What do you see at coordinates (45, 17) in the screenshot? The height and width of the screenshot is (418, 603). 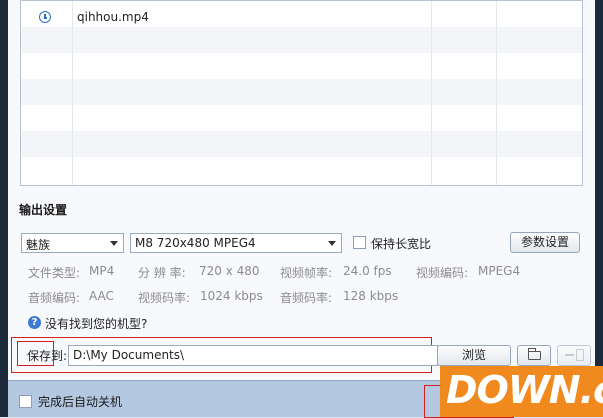 I see `clock-icon` at bounding box center [45, 17].